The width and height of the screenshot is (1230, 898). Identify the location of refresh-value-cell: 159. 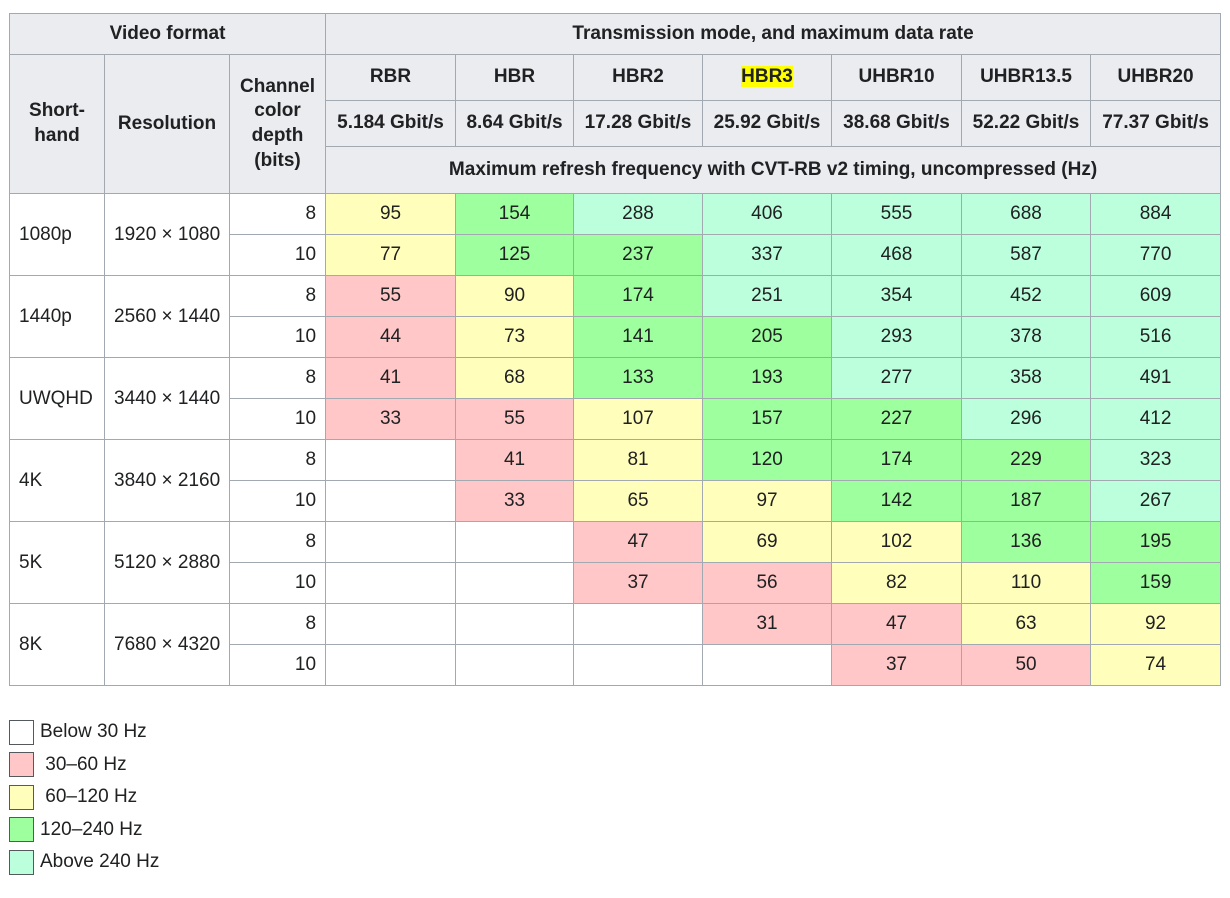
(1156, 583).